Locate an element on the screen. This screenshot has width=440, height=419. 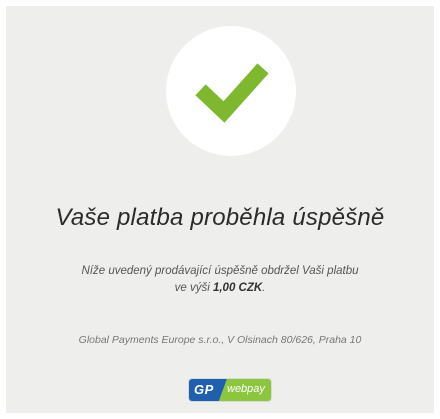
success-badge is located at coordinates (231, 91).